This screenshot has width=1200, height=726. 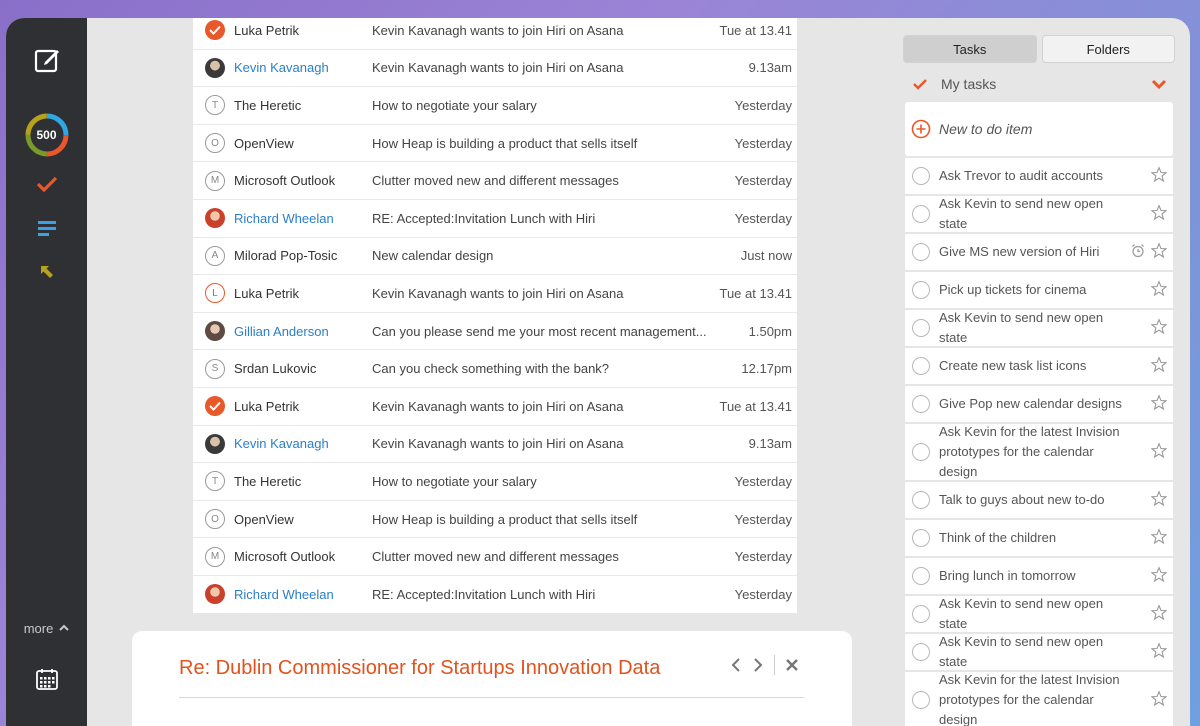 What do you see at coordinates (1039, 129) in the screenshot?
I see `new-todo-input: New to do item` at bounding box center [1039, 129].